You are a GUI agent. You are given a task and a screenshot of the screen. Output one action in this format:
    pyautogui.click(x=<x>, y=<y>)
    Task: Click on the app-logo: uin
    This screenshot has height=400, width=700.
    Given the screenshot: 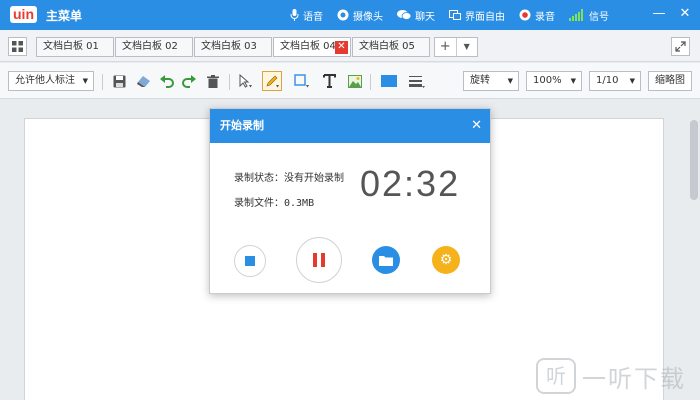 What is the action you would take?
    pyautogui.click(x=23, y=14)
    